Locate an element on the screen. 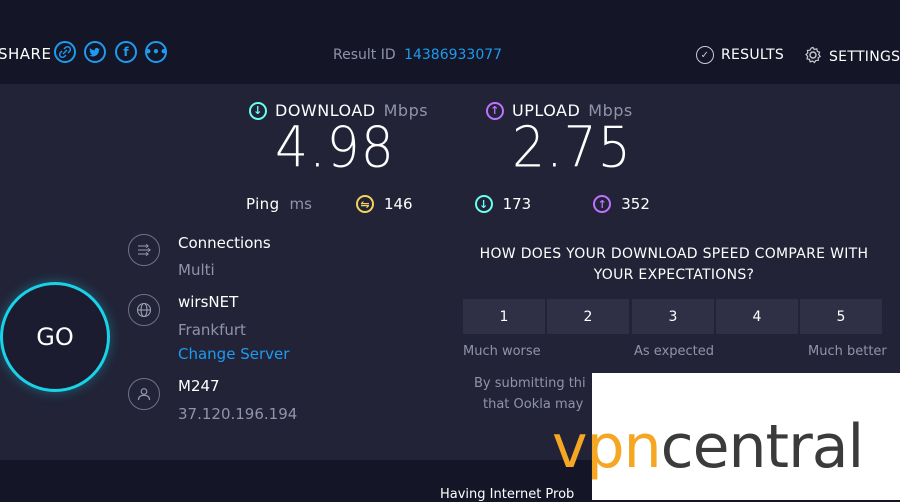 The image size is (900, 502). server-location: Frankfurt is located at coordinates (212, 330).